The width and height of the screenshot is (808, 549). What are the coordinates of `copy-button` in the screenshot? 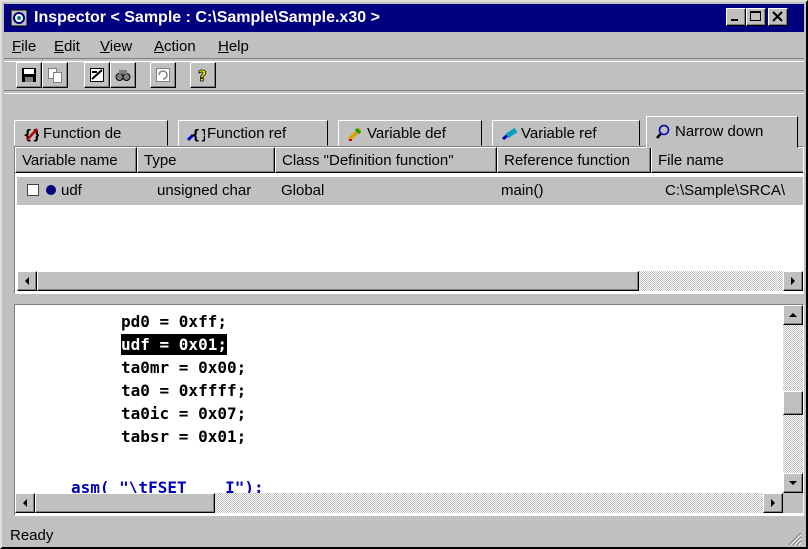 It's located at (55, 75).